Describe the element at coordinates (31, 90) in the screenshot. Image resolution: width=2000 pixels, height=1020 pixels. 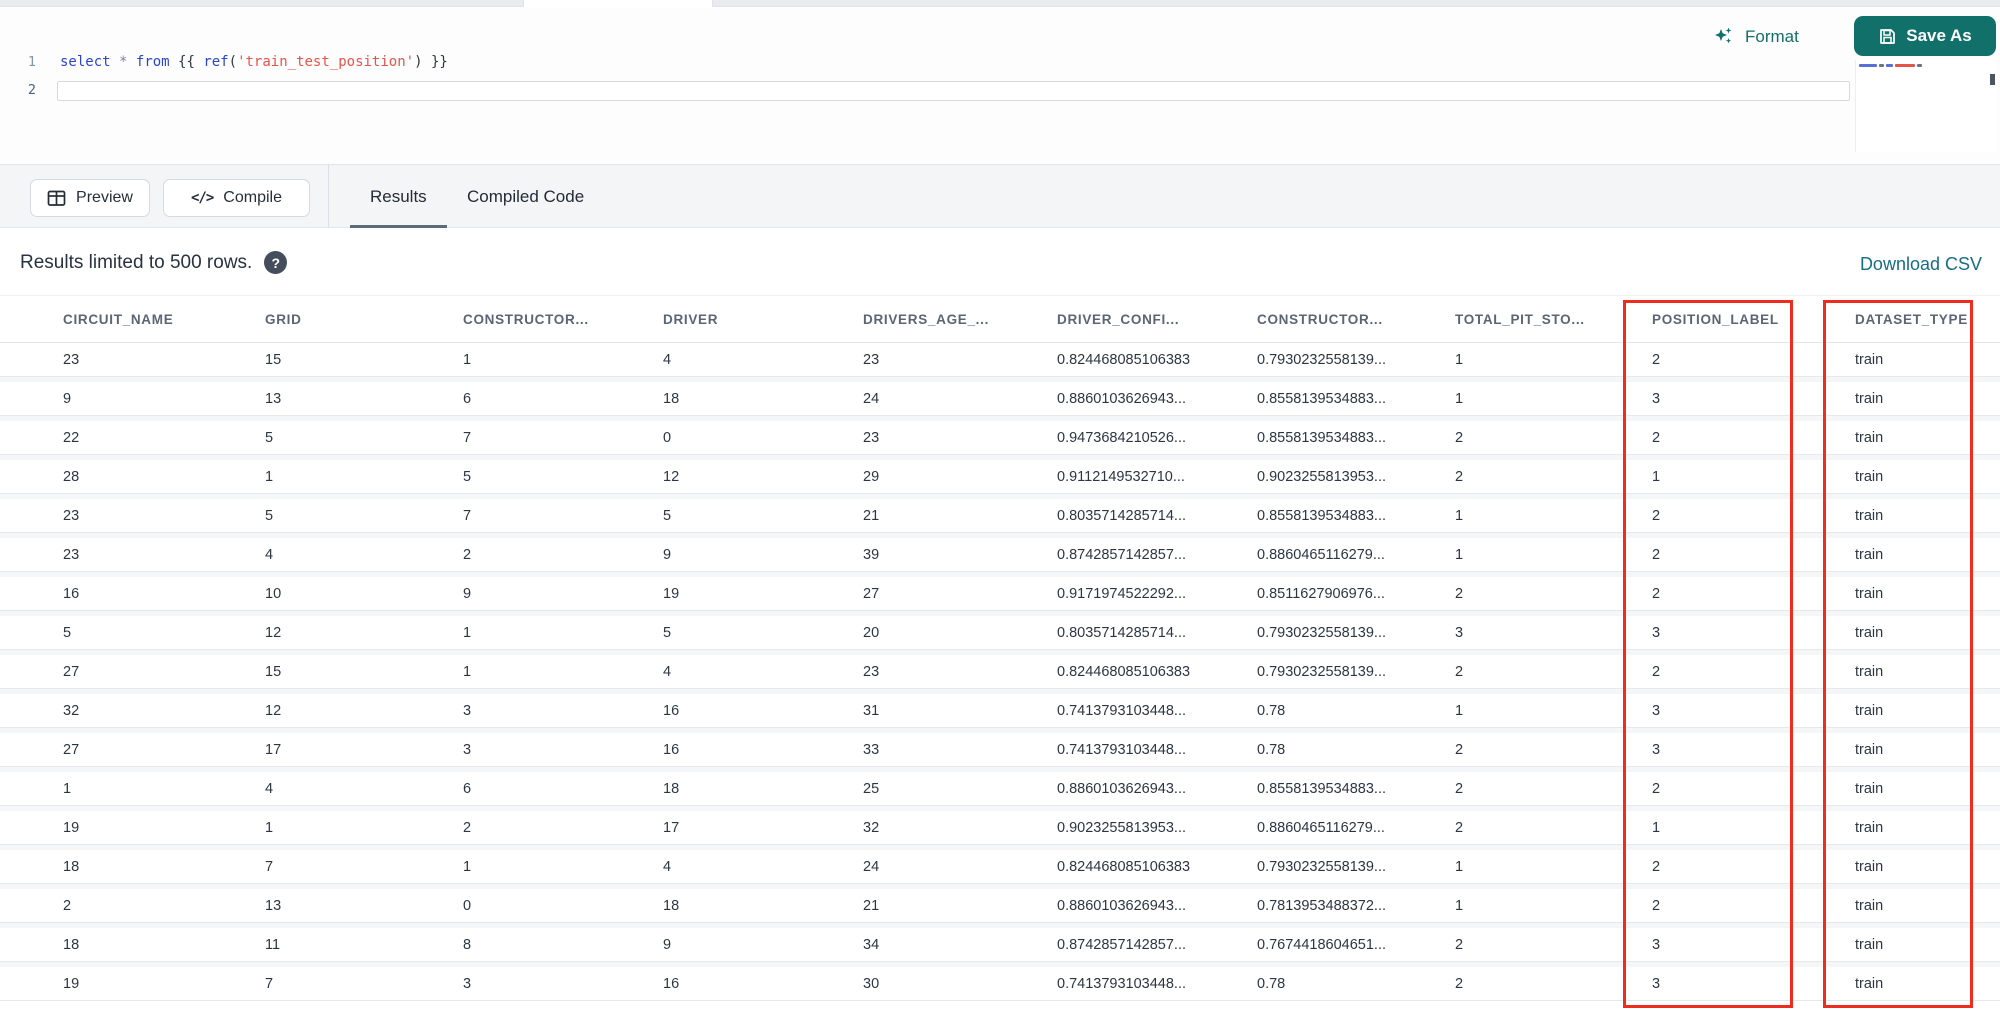
I see `line-number-2: 2` at that location.